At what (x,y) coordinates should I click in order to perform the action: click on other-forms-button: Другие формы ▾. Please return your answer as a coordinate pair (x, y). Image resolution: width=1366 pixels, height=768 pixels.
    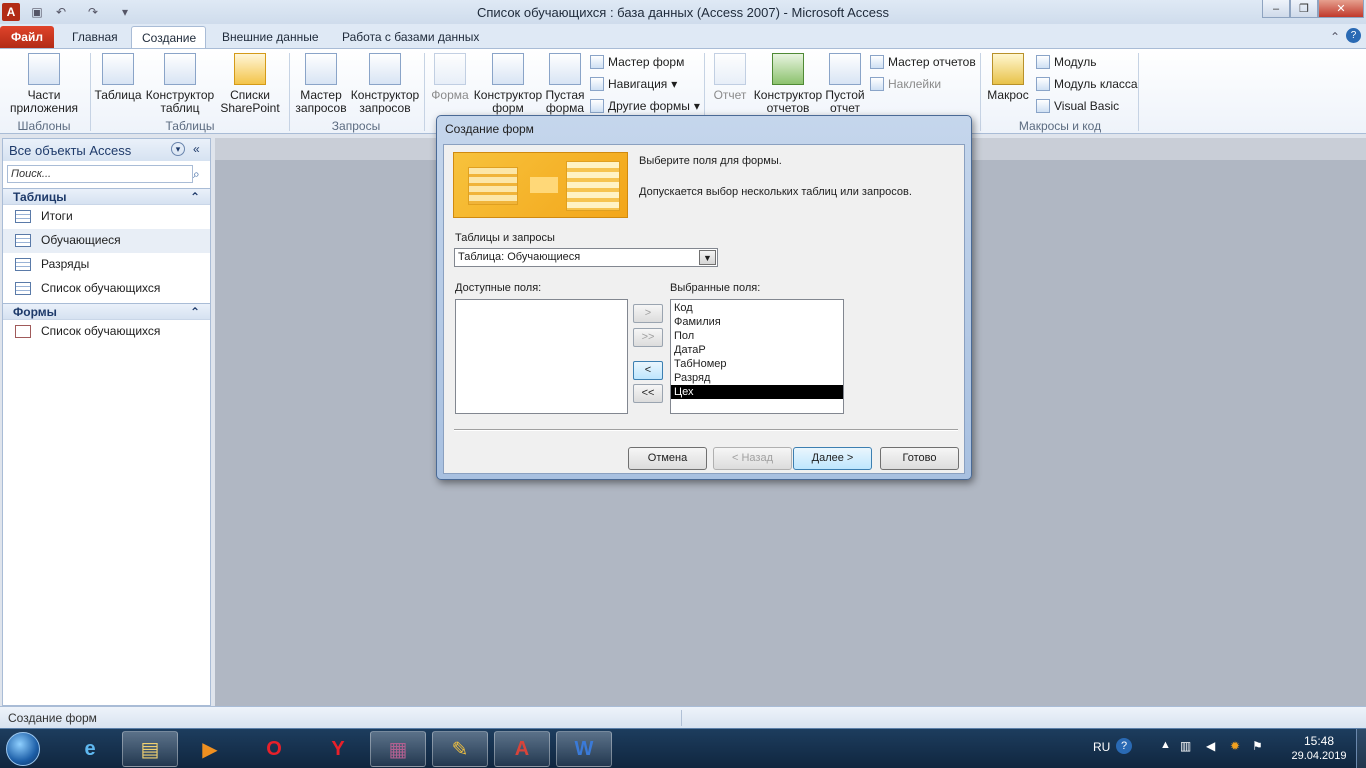
    Looking at the image, I should click on (645, 106).